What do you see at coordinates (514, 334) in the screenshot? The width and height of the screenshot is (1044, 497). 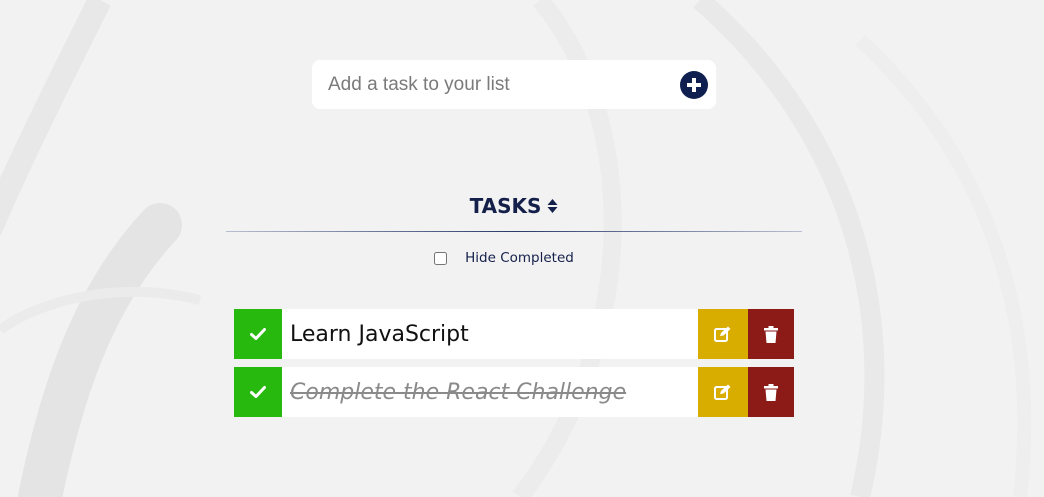 I see `task-row: Learn JavaScript` at bounding box center [514, 334].